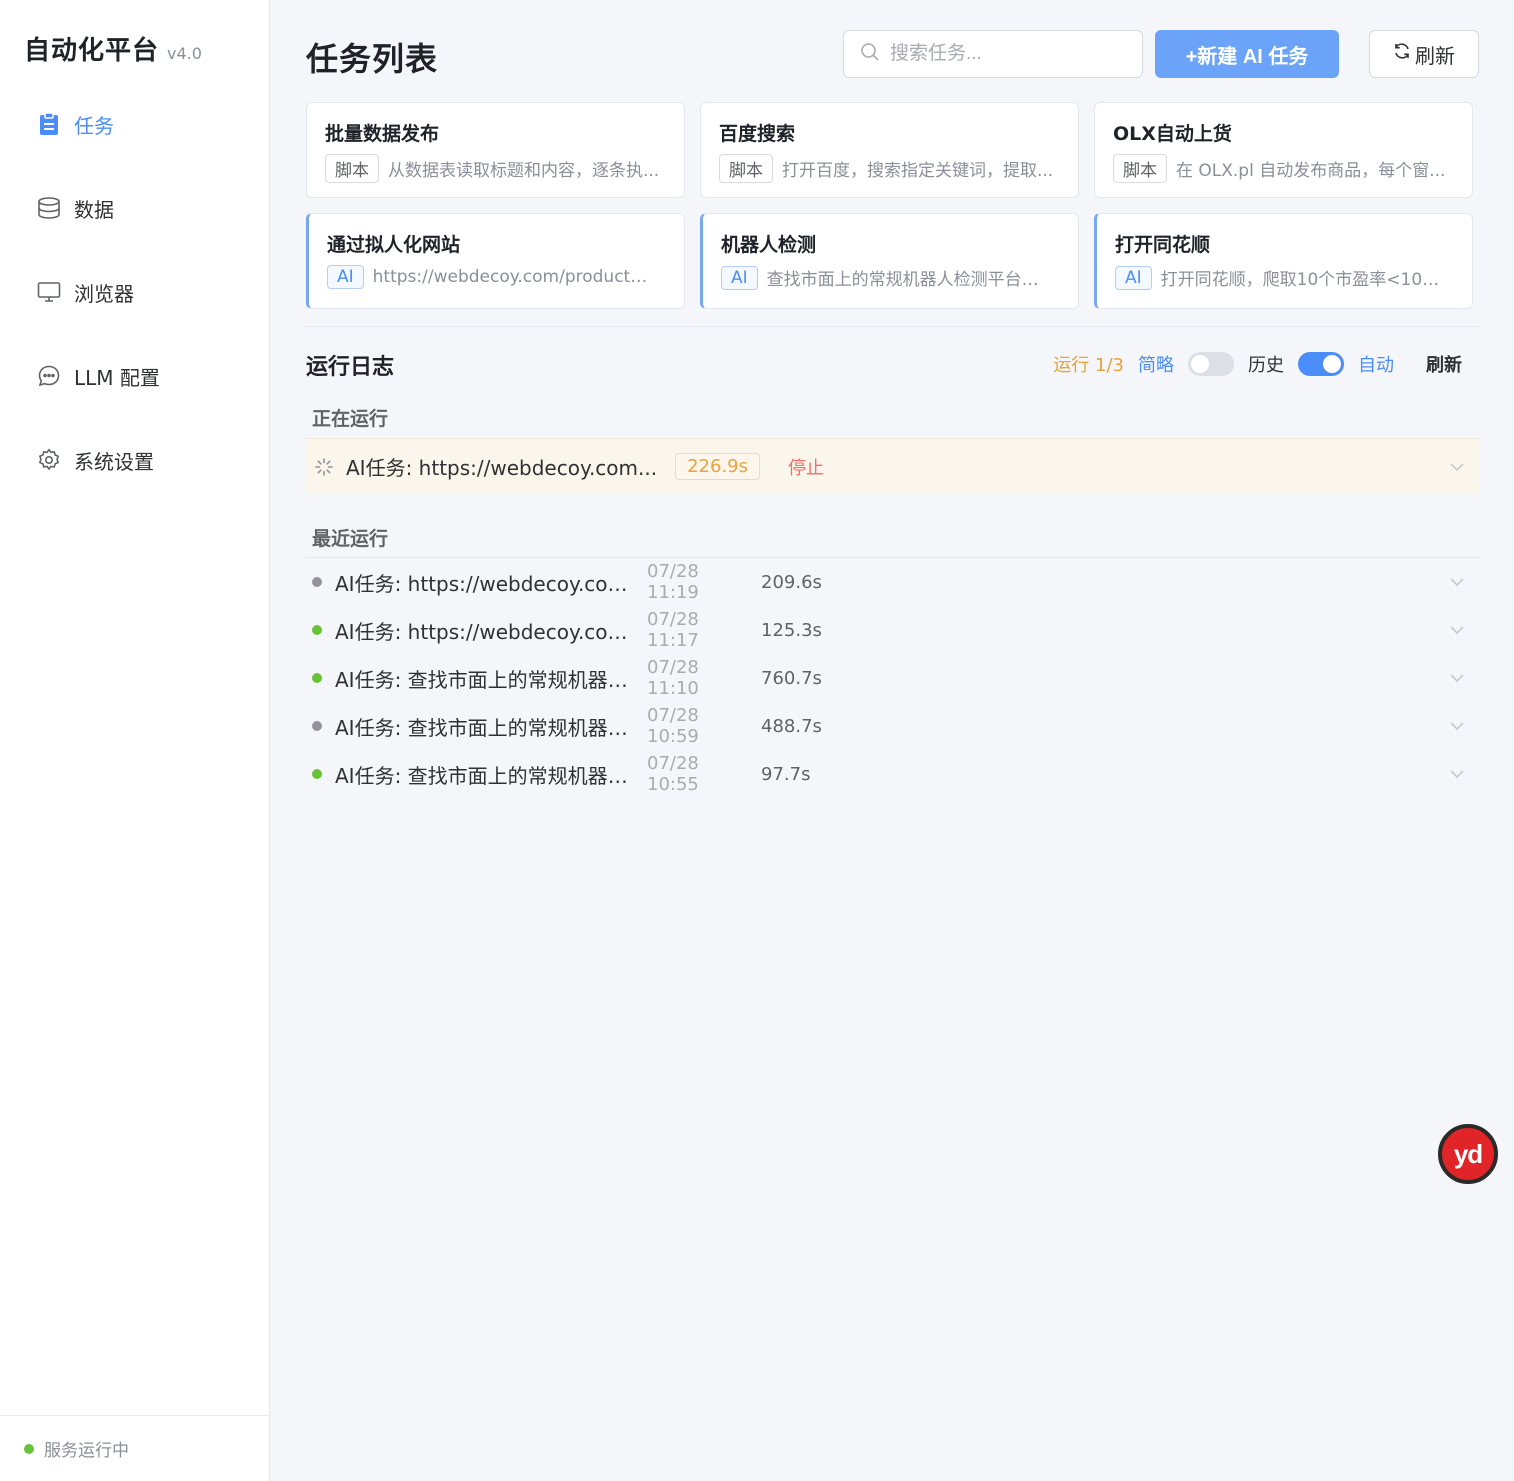  Describe the element at coordinates (350, 539) in the screenshot. I see `recent-section-label: 最近运行` at that location.